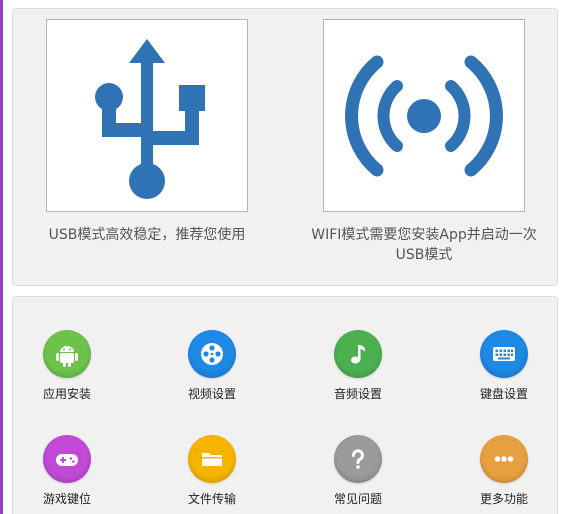  What do you see at coordinates (212, 459) in the screenshot?
I see `folder-icon` at bounding box center [212, 459].